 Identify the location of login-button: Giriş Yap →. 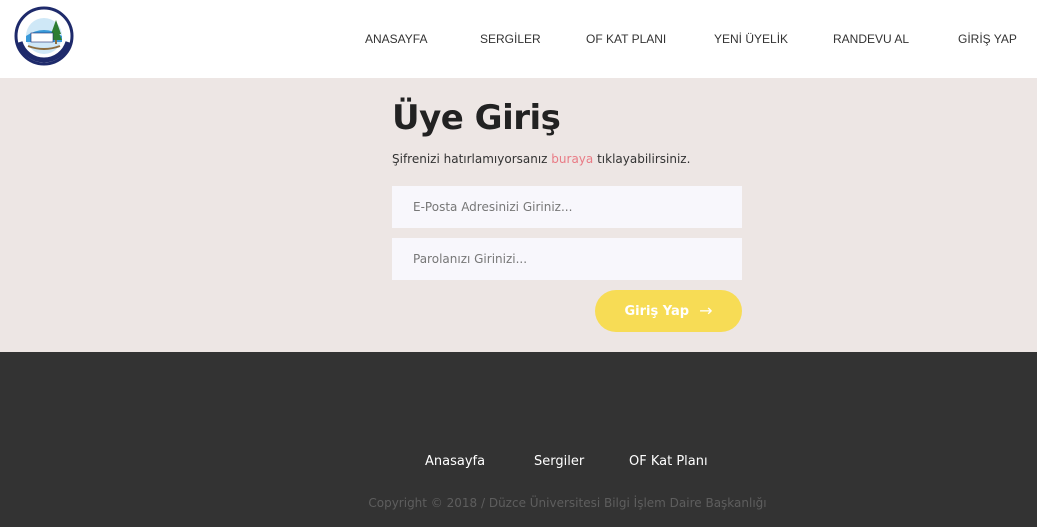
(668, 311).